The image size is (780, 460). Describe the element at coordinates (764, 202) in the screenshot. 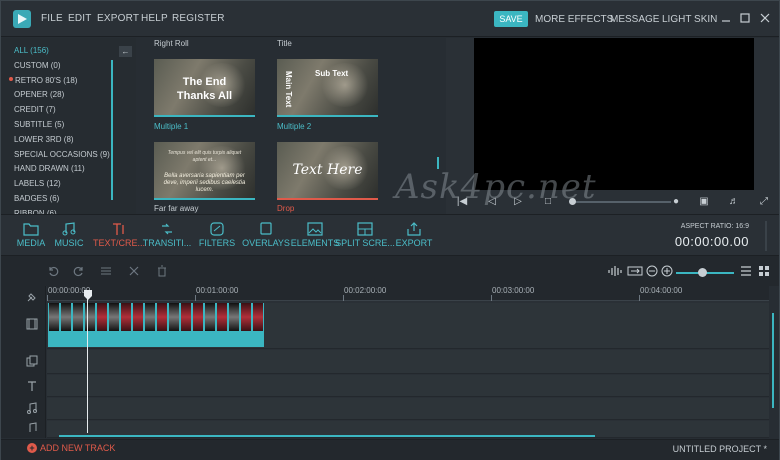

I see `fullscreen-icon: ⤢` at that location.